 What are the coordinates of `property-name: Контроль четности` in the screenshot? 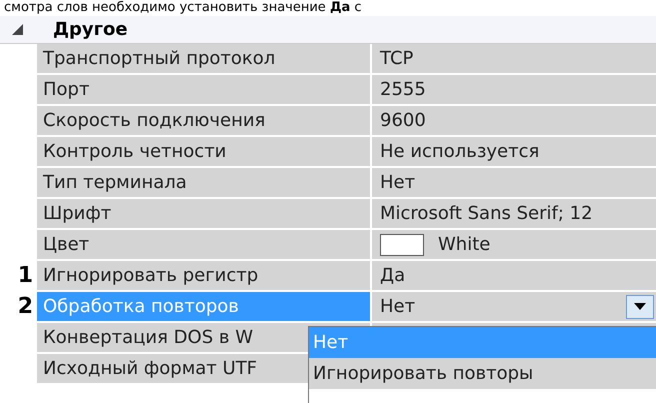 It's located at (204, 151).